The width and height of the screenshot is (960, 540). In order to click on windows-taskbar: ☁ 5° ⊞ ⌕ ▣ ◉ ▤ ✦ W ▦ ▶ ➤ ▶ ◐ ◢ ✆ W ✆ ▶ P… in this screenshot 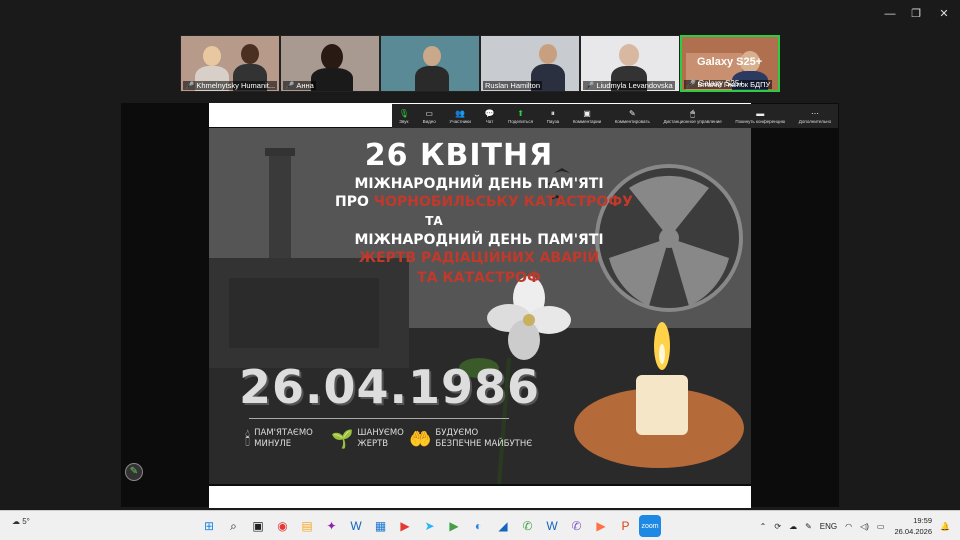, I will do `click(480, 525)`.